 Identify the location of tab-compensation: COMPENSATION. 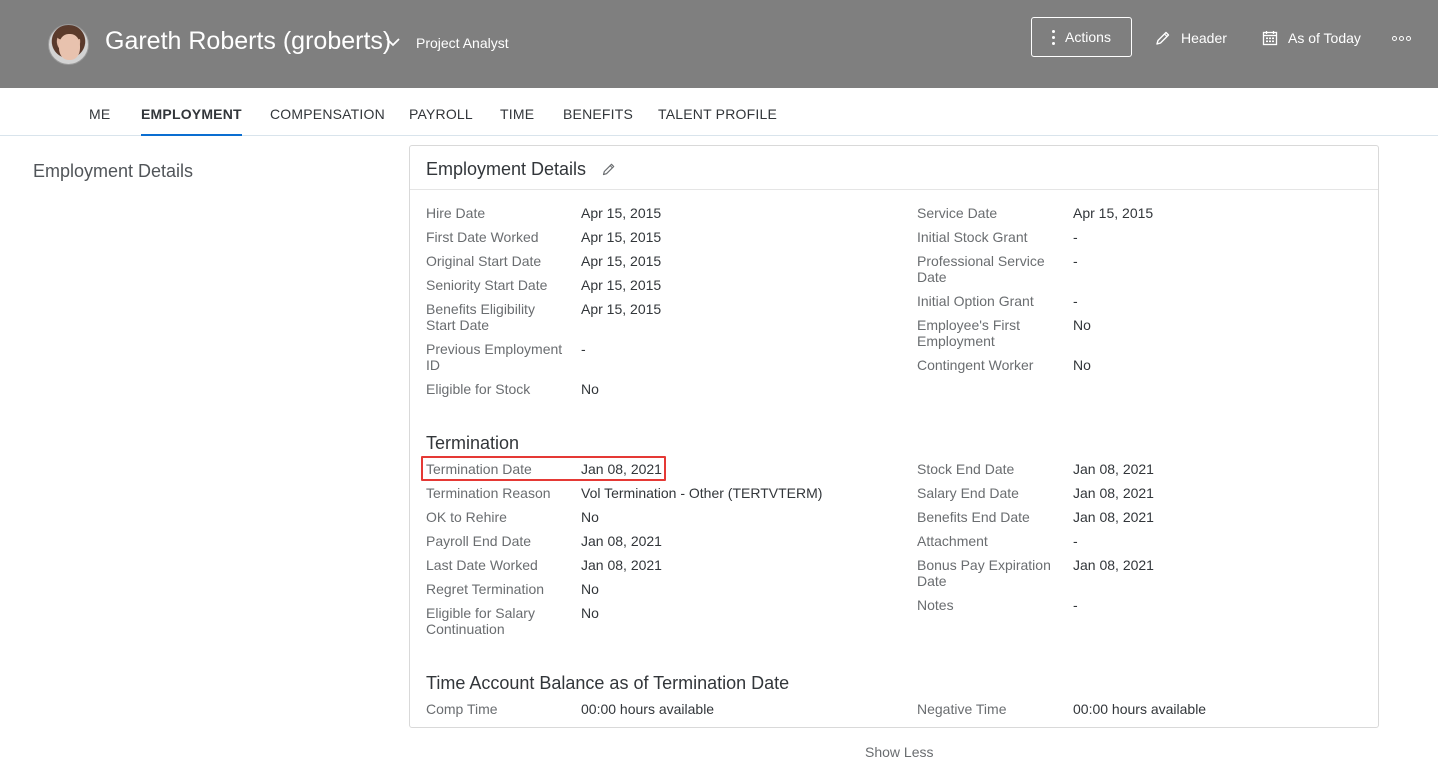
(327, 112).